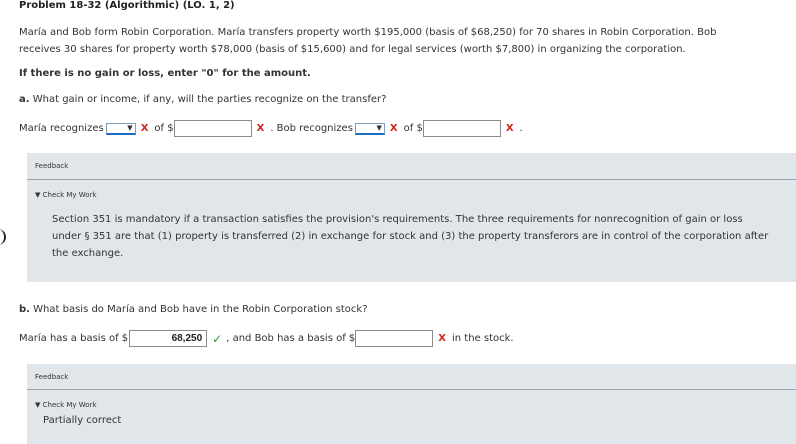 This screenshot has width=796, height=444. What do you see at coordinates (311, 128) in the screenshot?
I see `bob-recognizes-label: . Bob recognizes` at bounding box center [311, 128].